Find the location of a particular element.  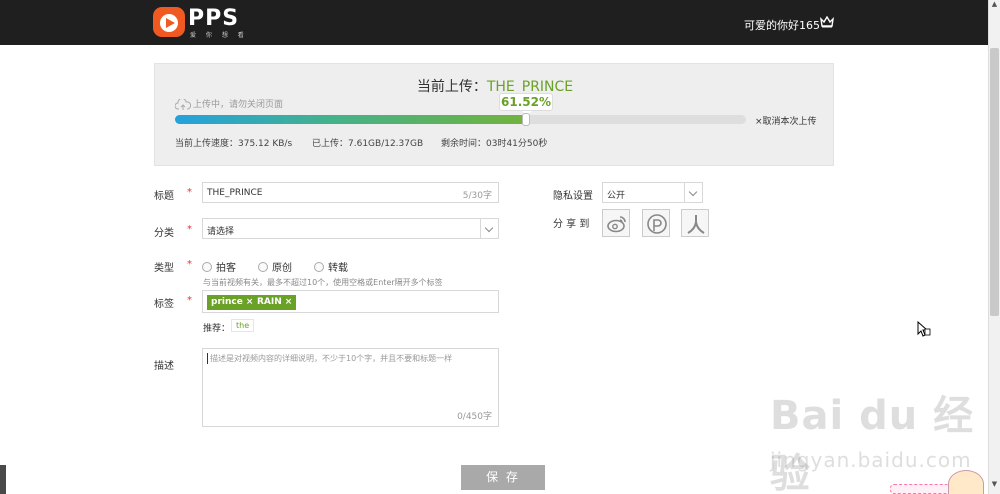

tags-label: 标签 is located at coordinates (164, 304).